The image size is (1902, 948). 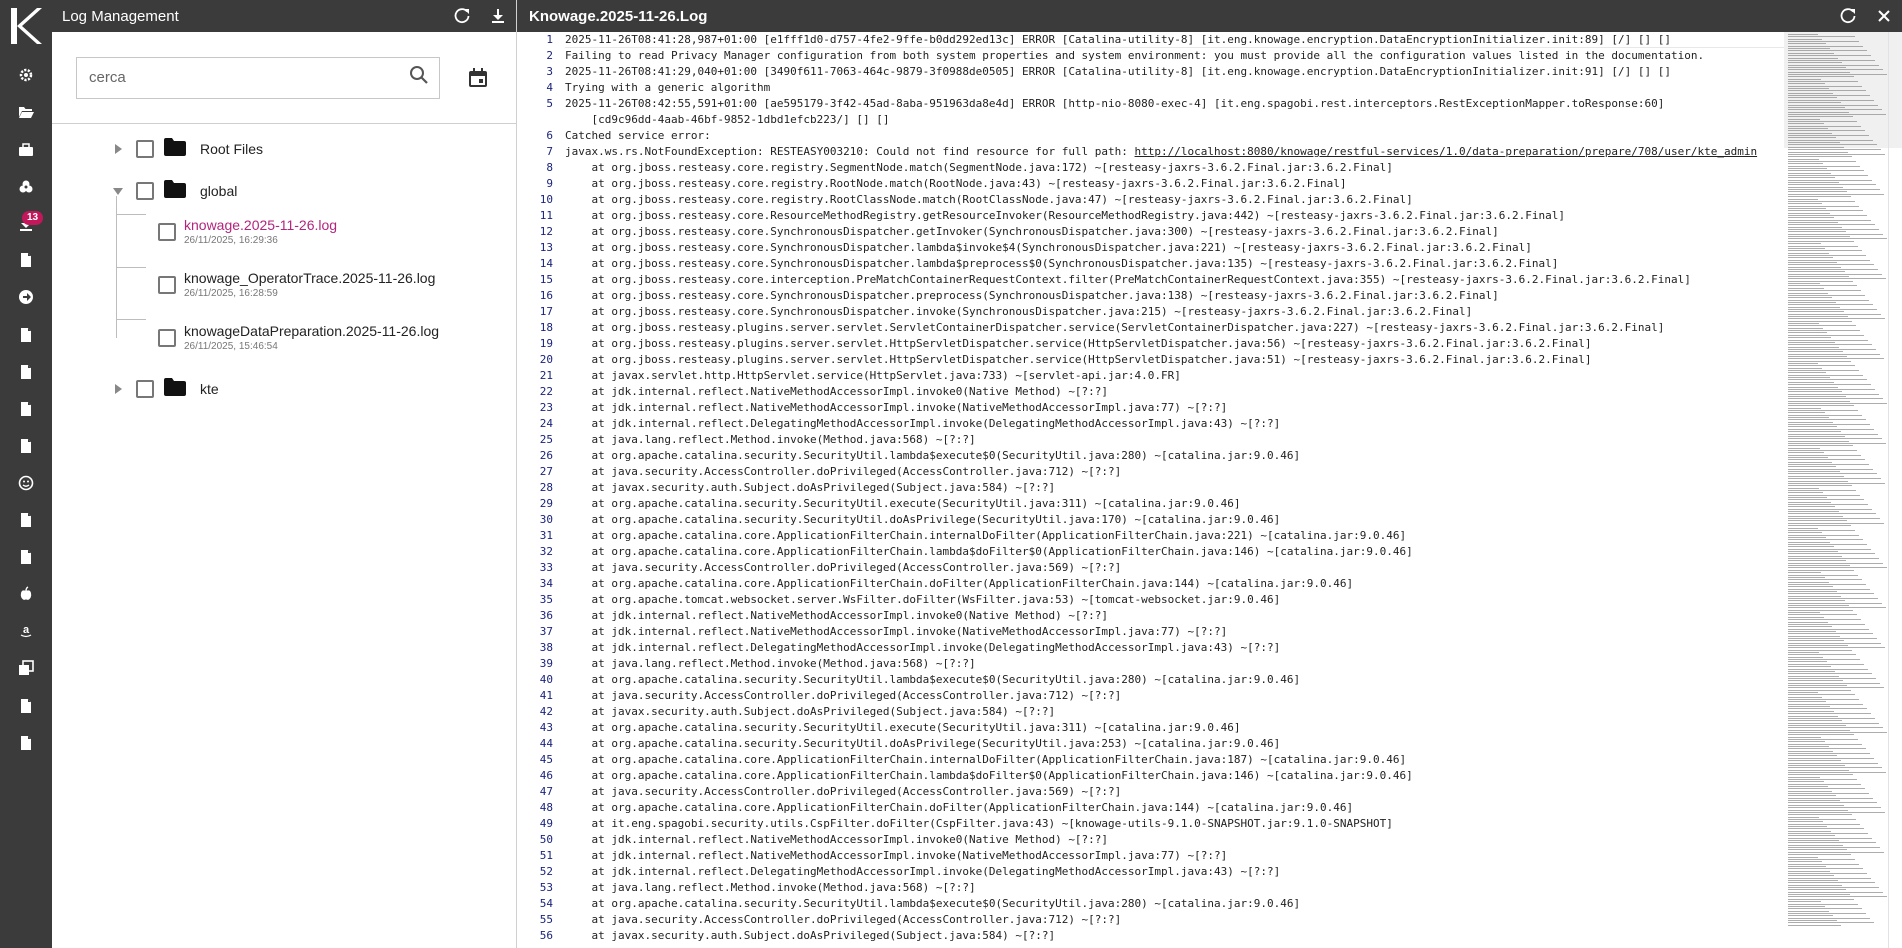 I want to click on rail-item-smile, so click(x=26, y=483).